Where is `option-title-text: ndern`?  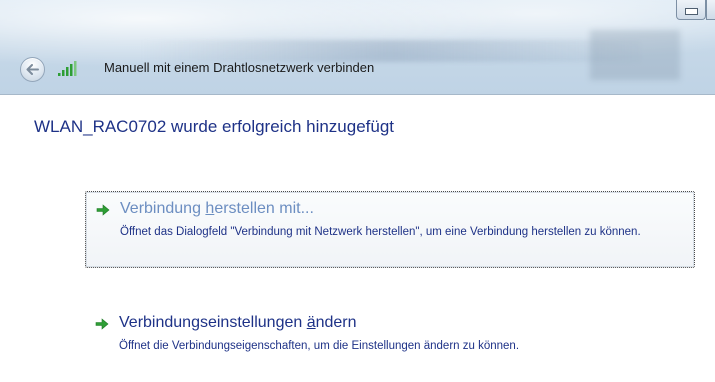 option-title-text: ndern is located at coordinates (336, 322).